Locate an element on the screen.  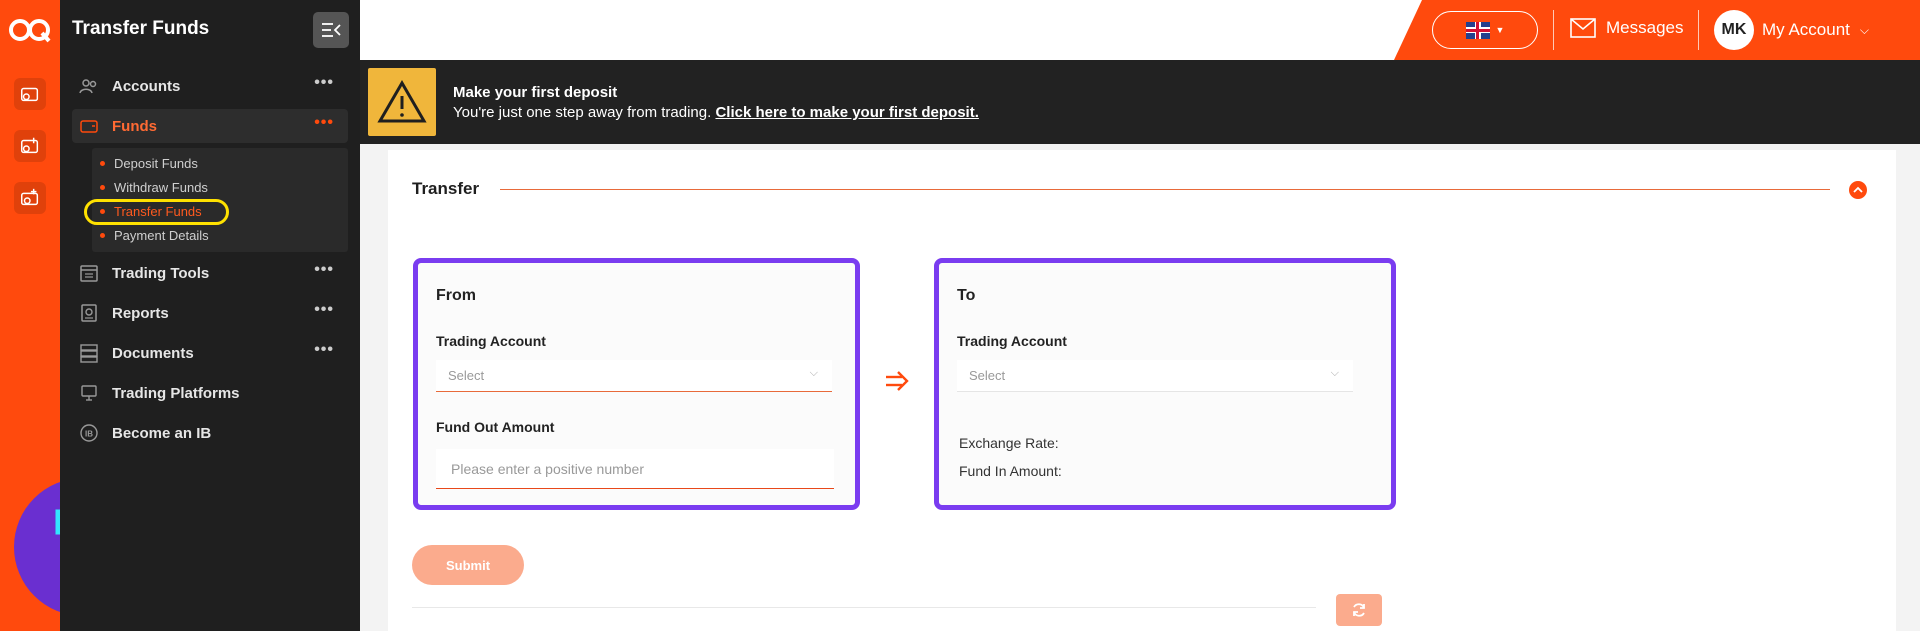
page-title: Transfer Funds is located at coordinates (141, 28).